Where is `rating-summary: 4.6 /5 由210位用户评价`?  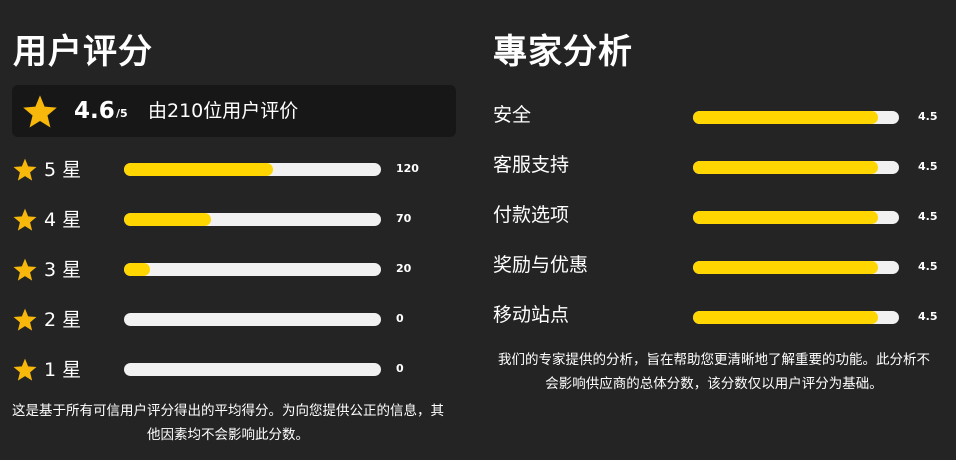 rating-summary: 4.6 /5 由210位用户评价 is located at coordinates (234, 111).